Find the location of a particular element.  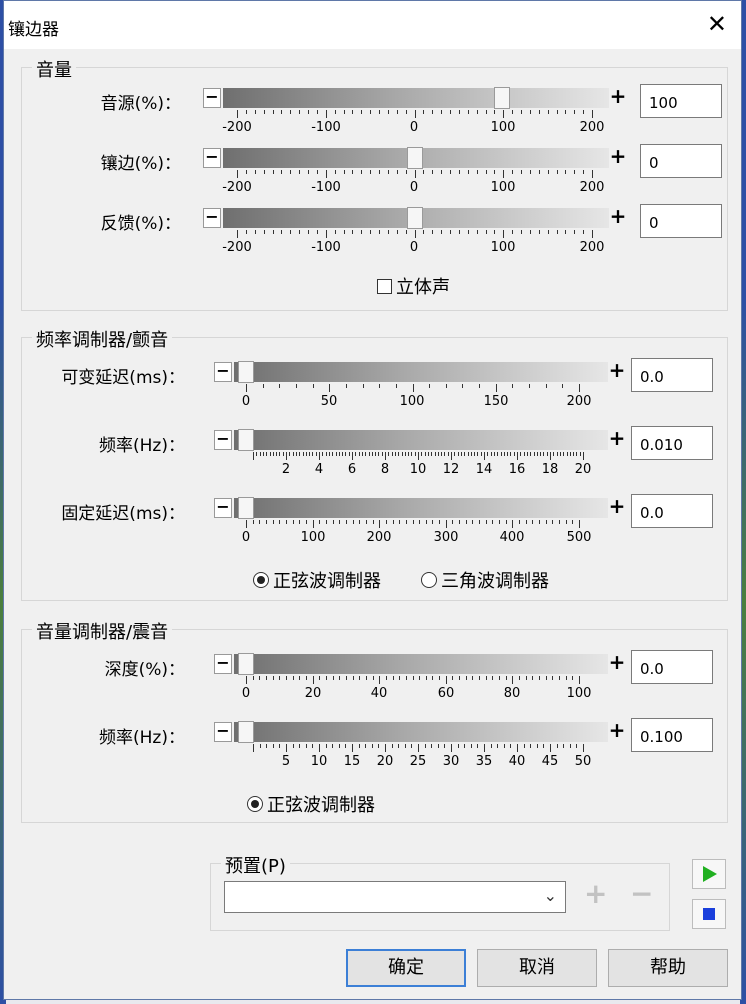

scale-label: 400 is located at coordinates (512, 537).